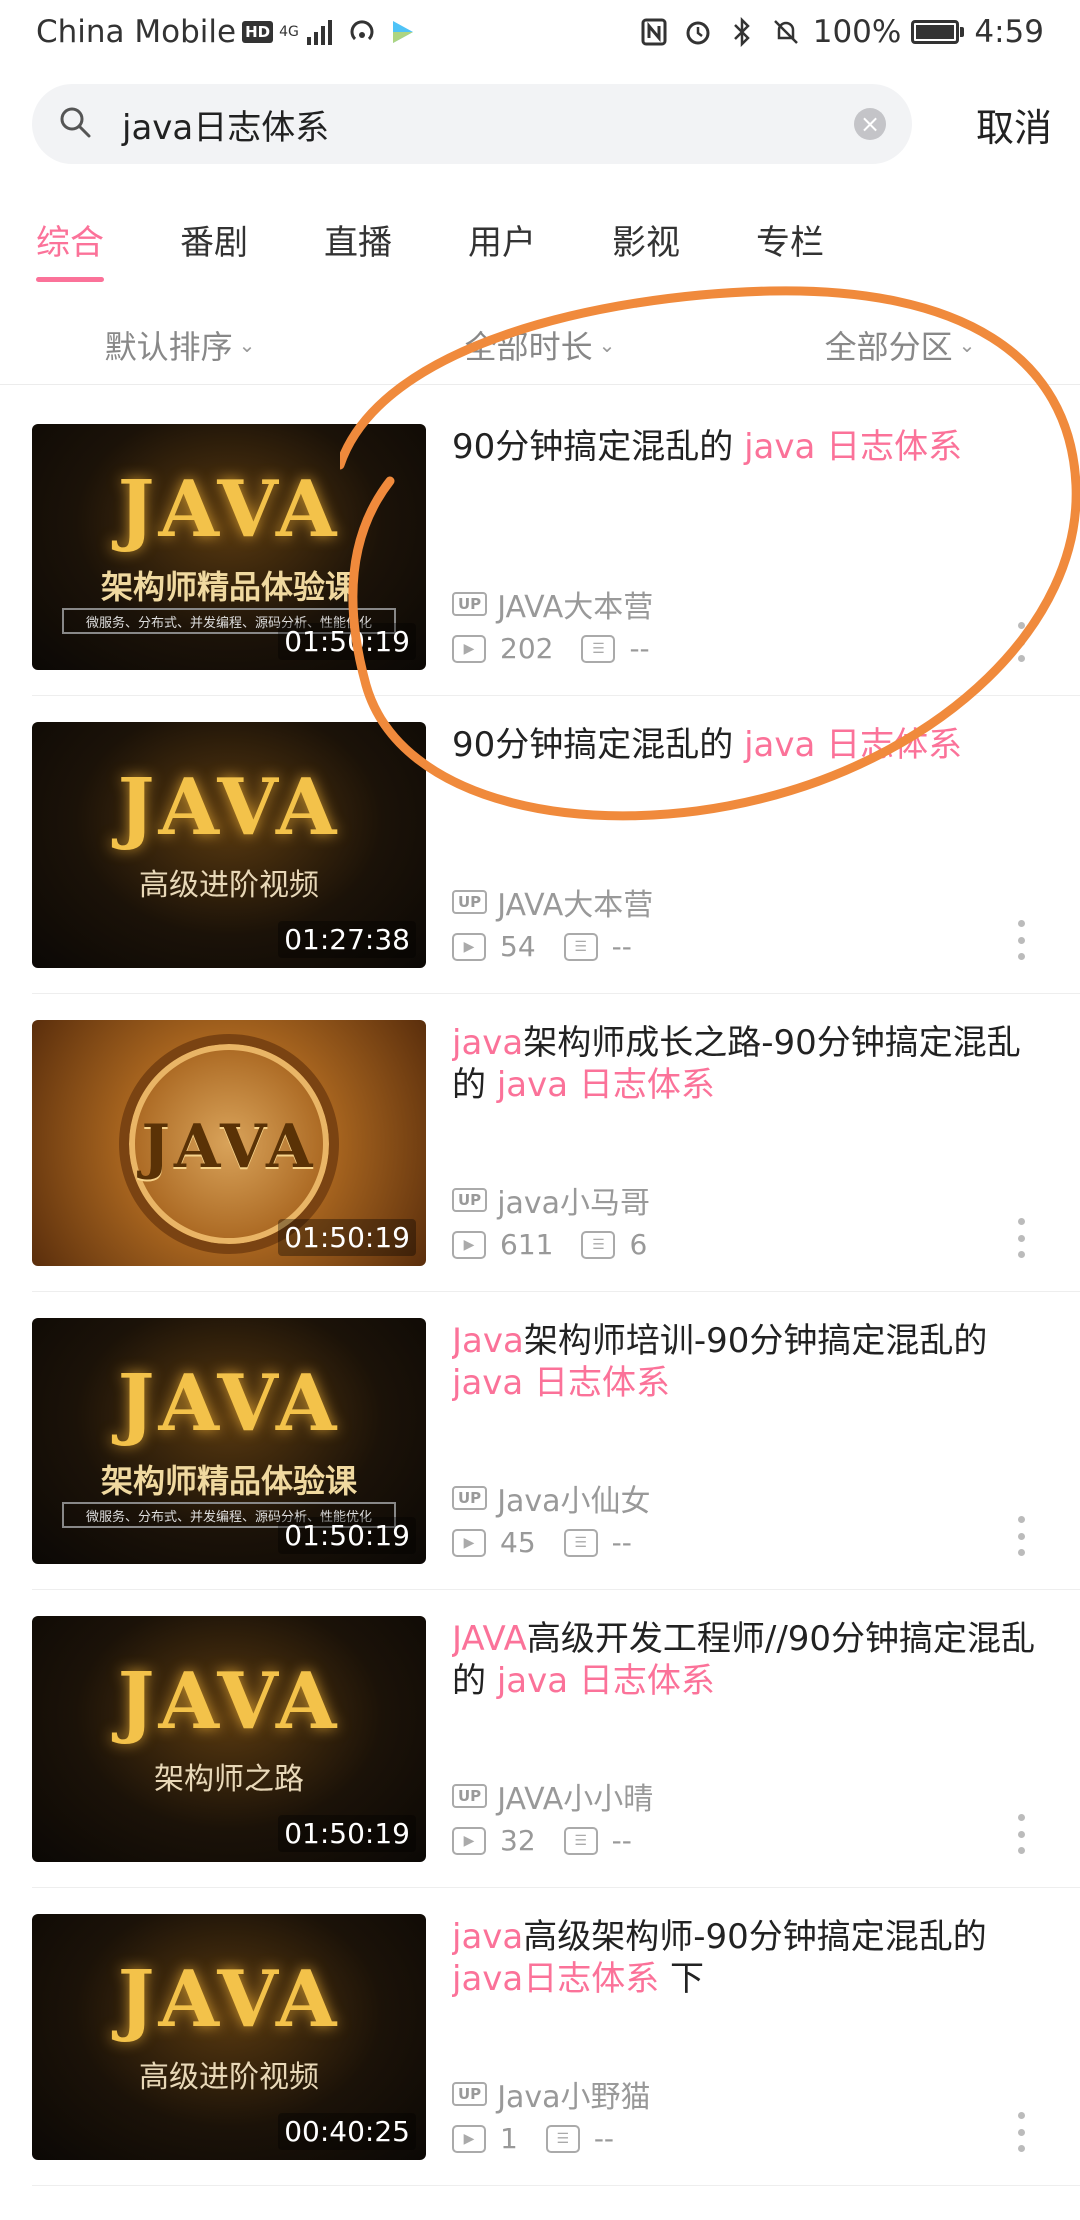 Image resolution: width=1080 pixels, height=2220 pixels. Describe the element at coordinates (574, 1203) in the screenshot. I see `uploader-name: java小马哥` at that location.